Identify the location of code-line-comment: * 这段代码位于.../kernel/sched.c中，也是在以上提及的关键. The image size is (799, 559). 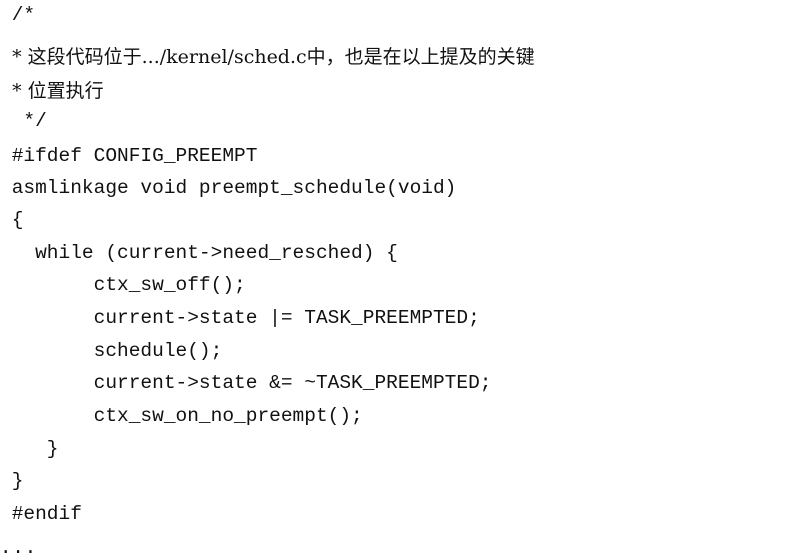
(267, 57).